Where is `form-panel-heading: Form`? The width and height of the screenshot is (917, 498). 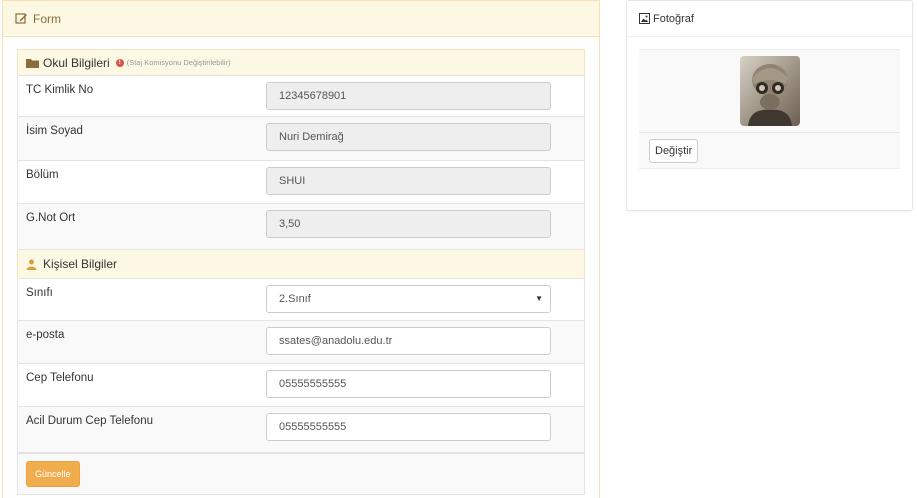 form-panel-heading: Form is located at coordinates (301, 19).